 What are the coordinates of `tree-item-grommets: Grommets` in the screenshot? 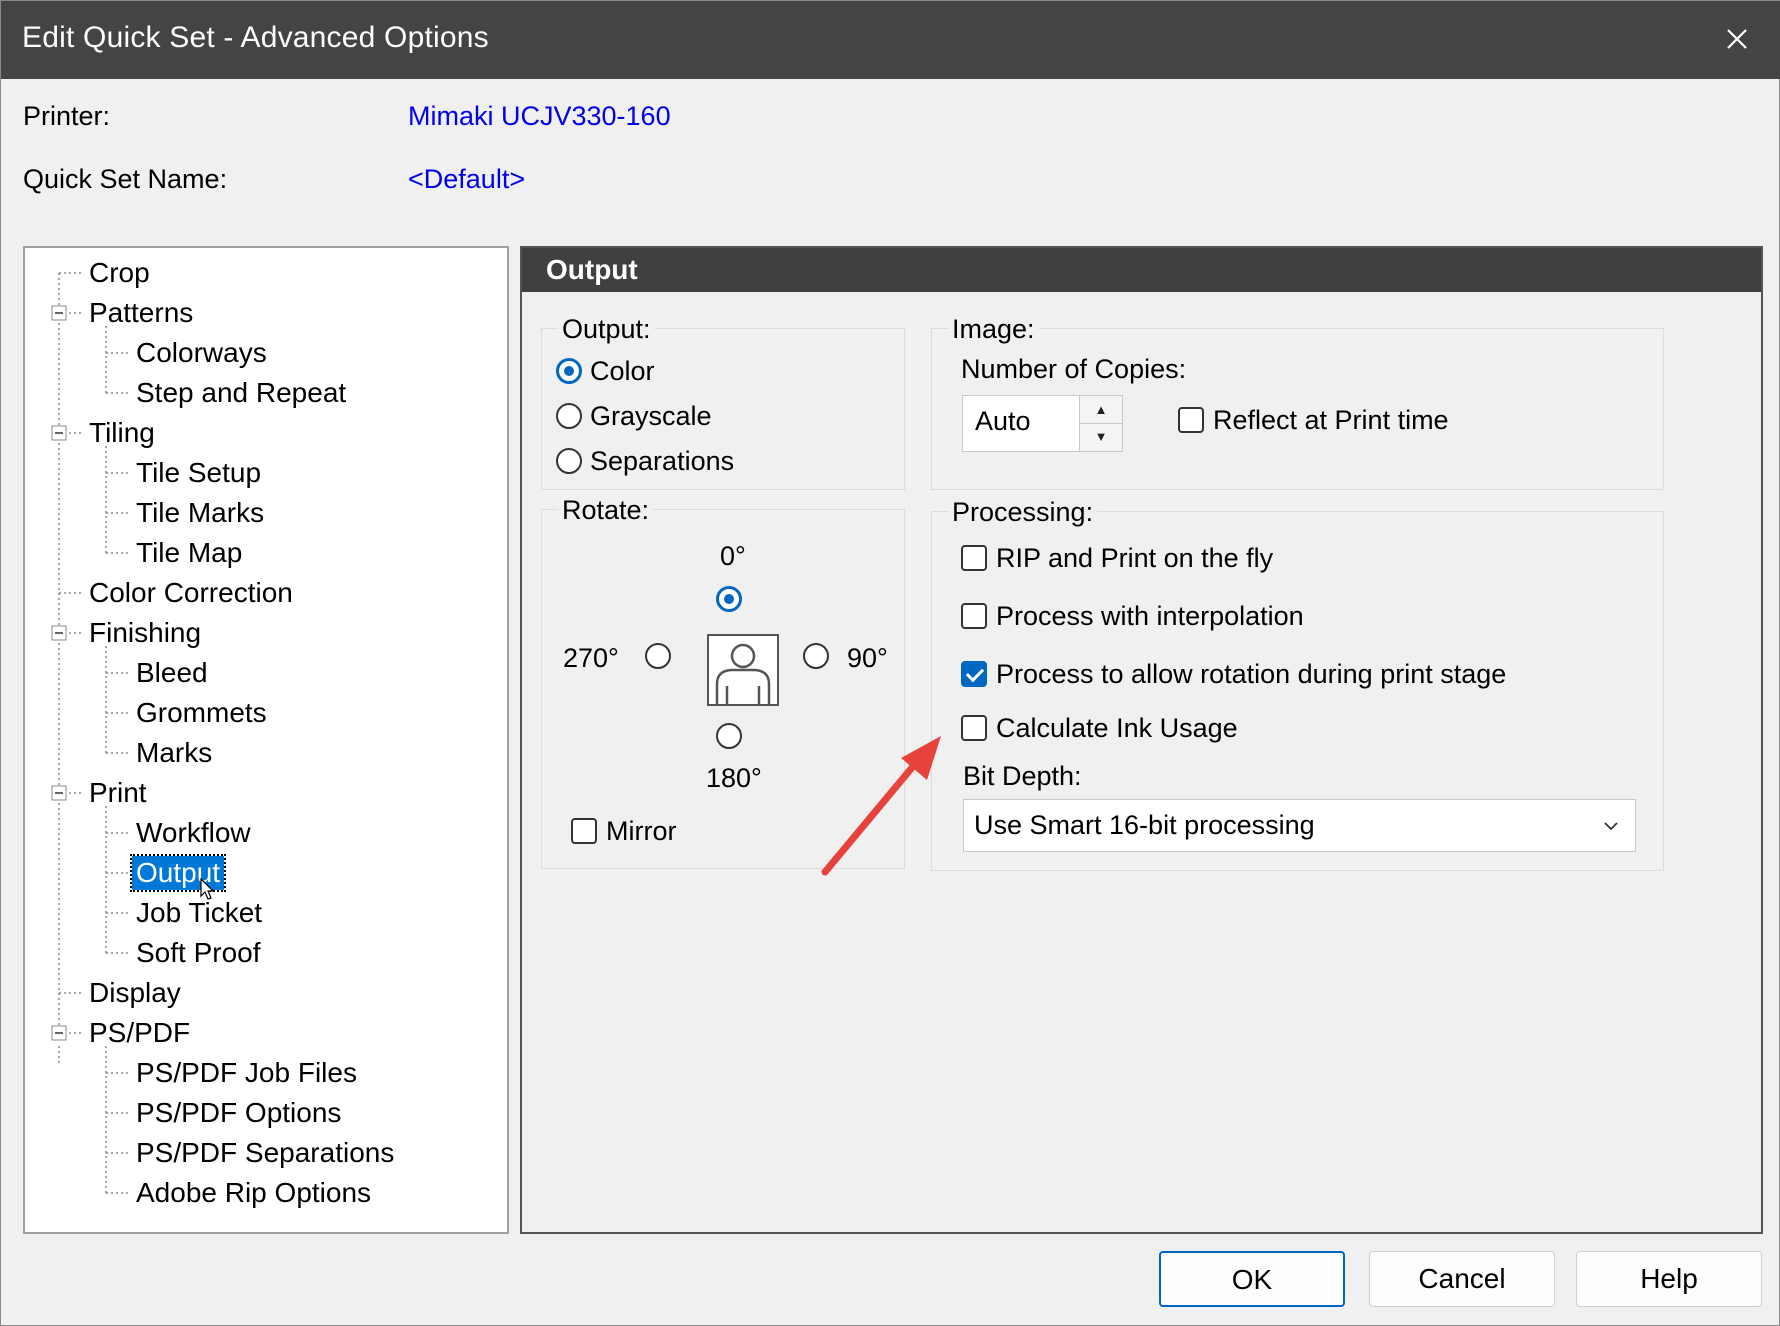 It's located at (201, 713).